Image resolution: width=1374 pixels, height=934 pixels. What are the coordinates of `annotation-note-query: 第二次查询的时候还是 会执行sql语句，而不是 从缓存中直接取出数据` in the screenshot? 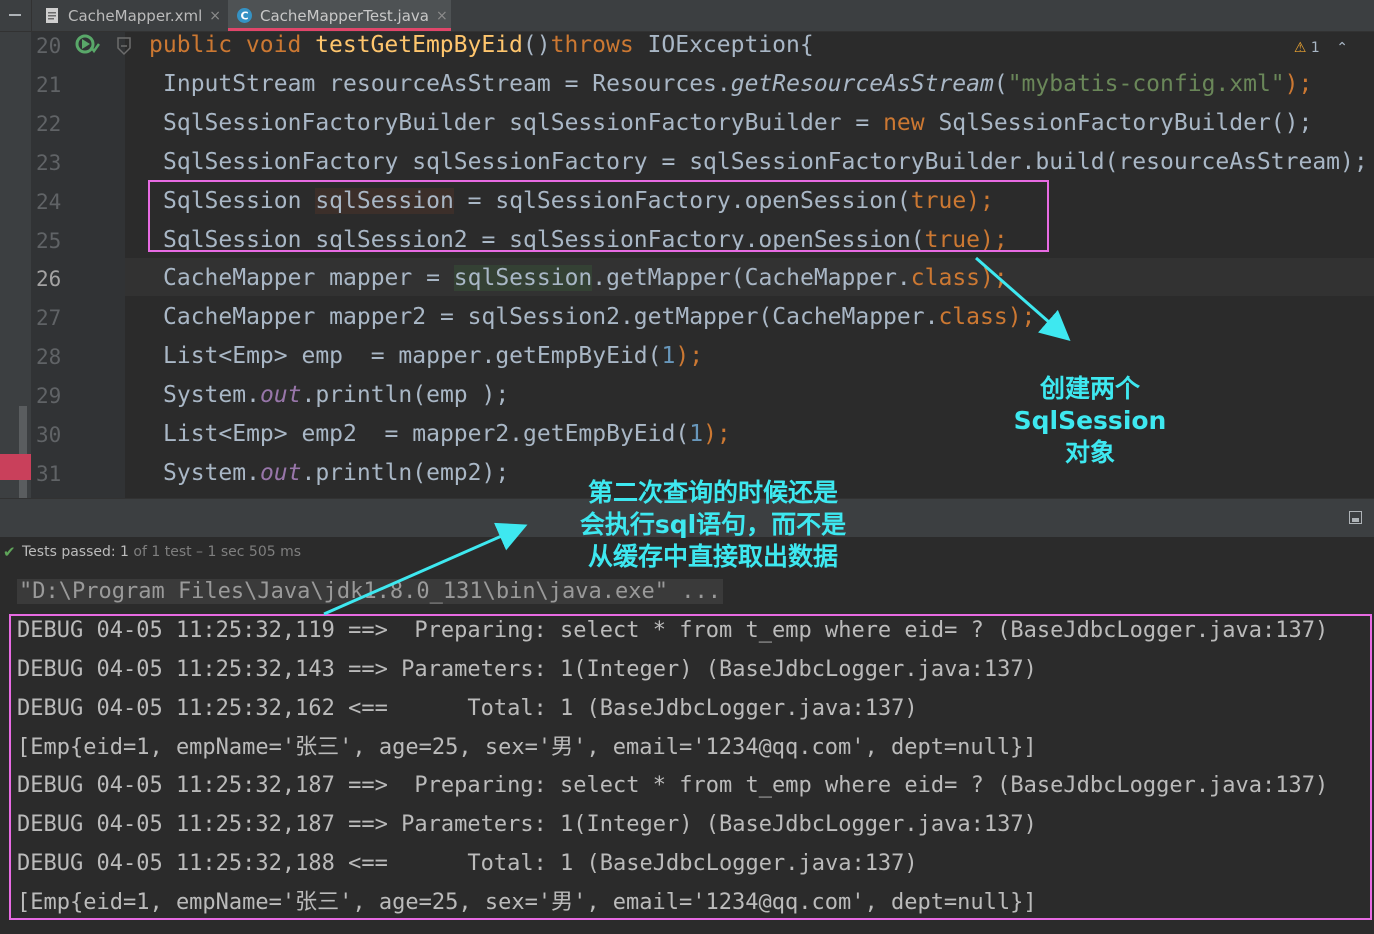 It's located at (713, 524).